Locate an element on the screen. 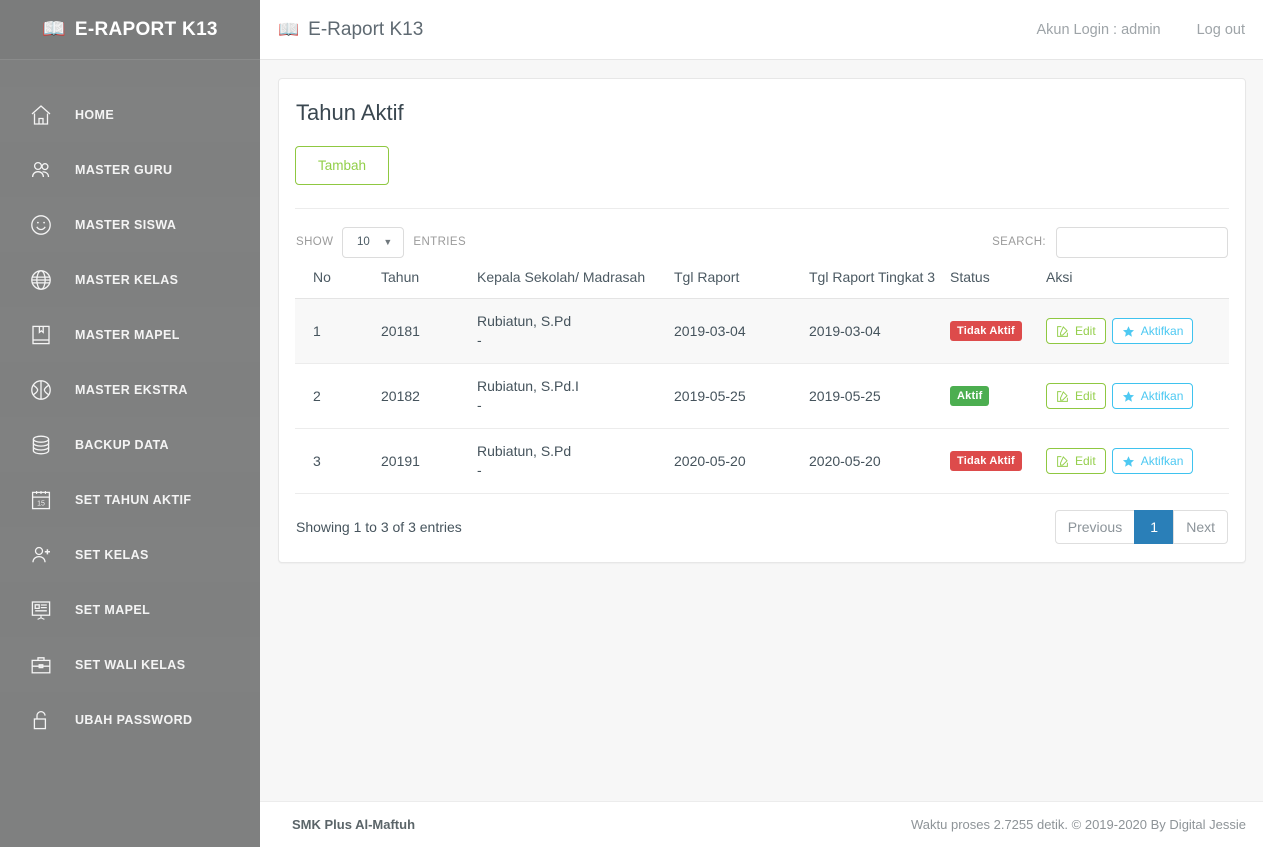 The image size is (1263, 847). cell-tgl-raport-tingkat-3: 2020-05-20 is located at coordinates (879, 461).